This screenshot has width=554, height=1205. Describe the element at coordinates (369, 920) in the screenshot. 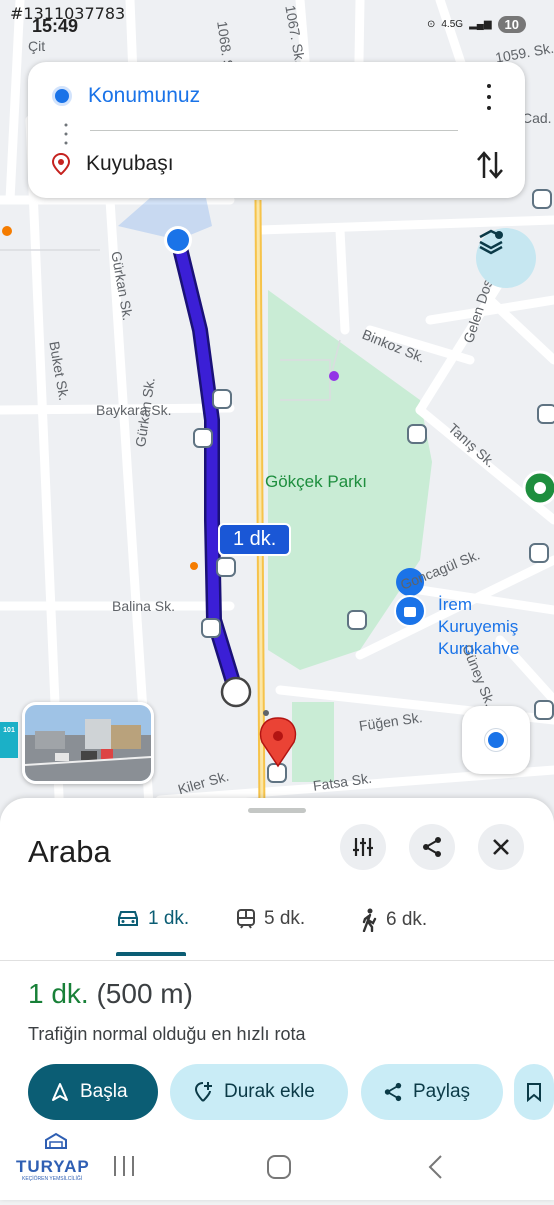

I see `walk-icon` at that location.